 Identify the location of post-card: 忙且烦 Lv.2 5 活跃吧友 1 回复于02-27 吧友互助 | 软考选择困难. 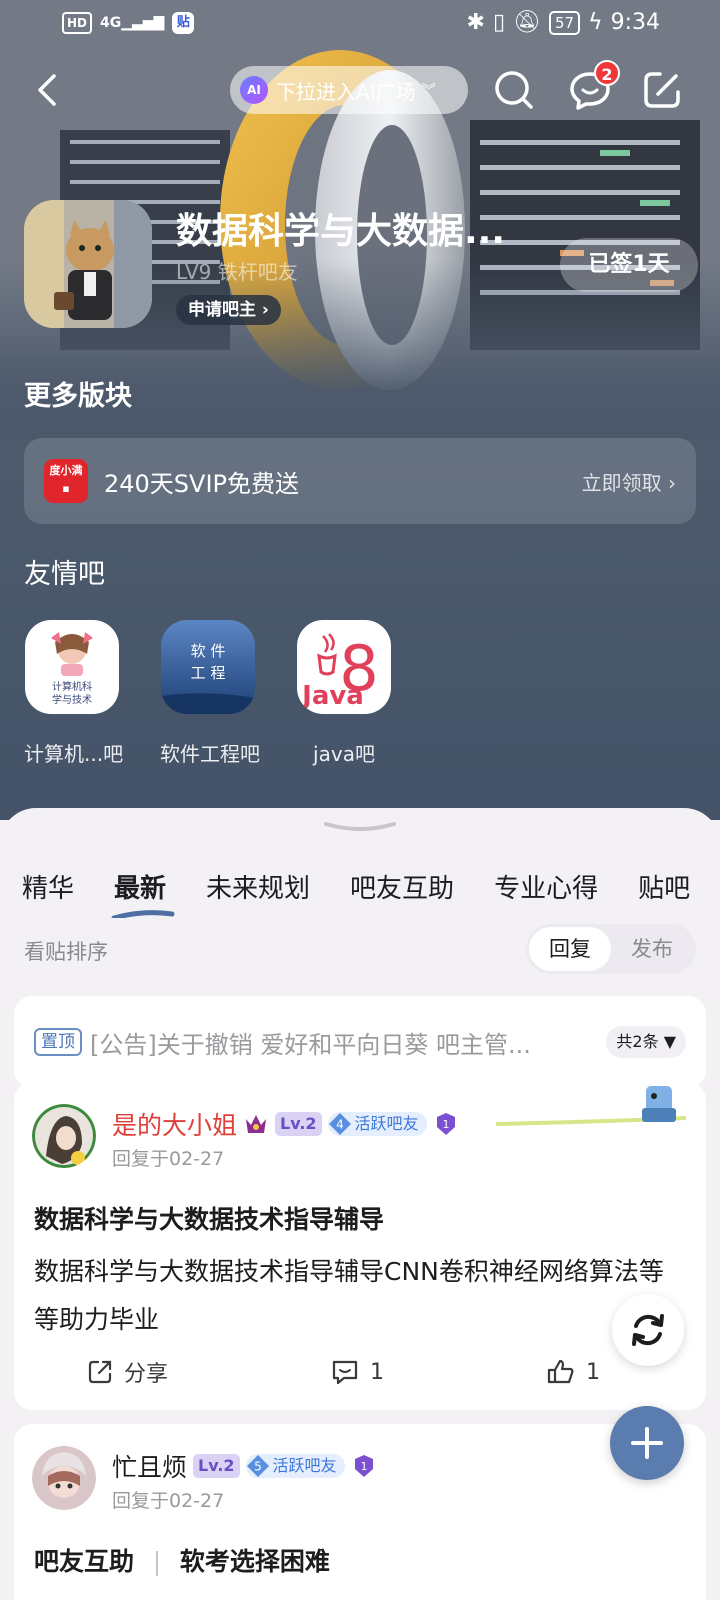
(360, 1512).